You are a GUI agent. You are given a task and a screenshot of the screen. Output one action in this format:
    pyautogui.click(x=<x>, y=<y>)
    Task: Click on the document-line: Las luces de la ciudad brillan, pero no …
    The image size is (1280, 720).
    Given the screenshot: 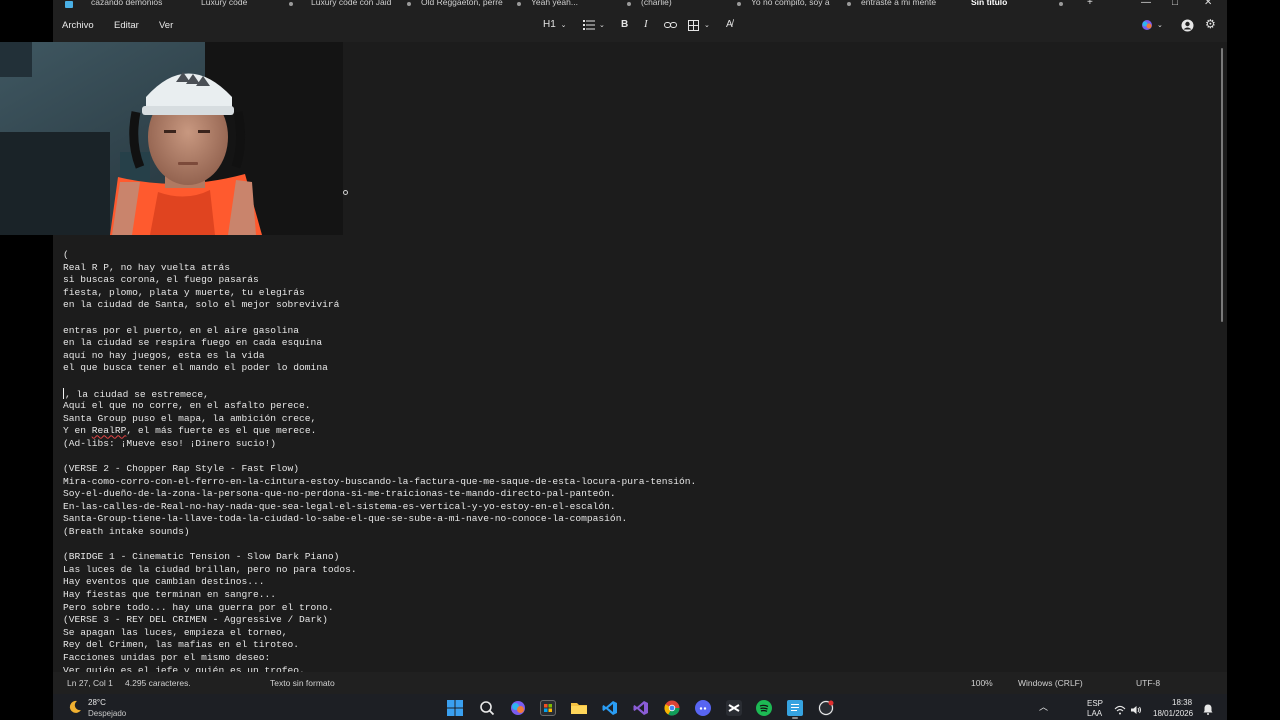 What is the action you would take?
    pyautogui.click(x=379, y=570)
    